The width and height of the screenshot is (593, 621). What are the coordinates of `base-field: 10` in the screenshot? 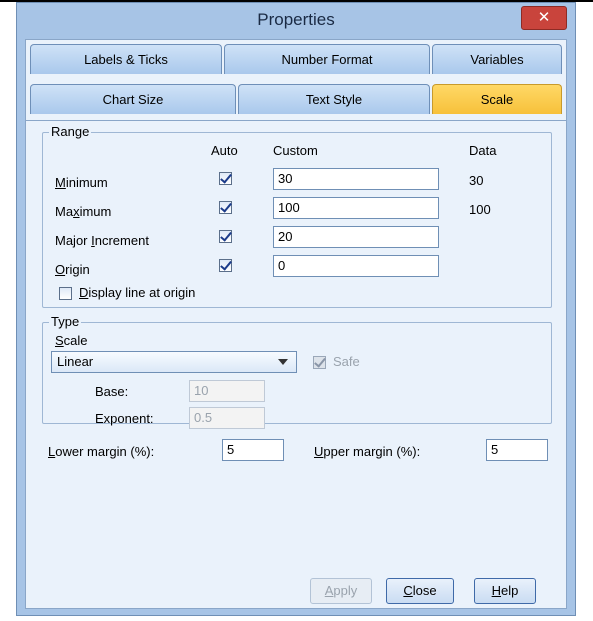 It's located at (227, 391).